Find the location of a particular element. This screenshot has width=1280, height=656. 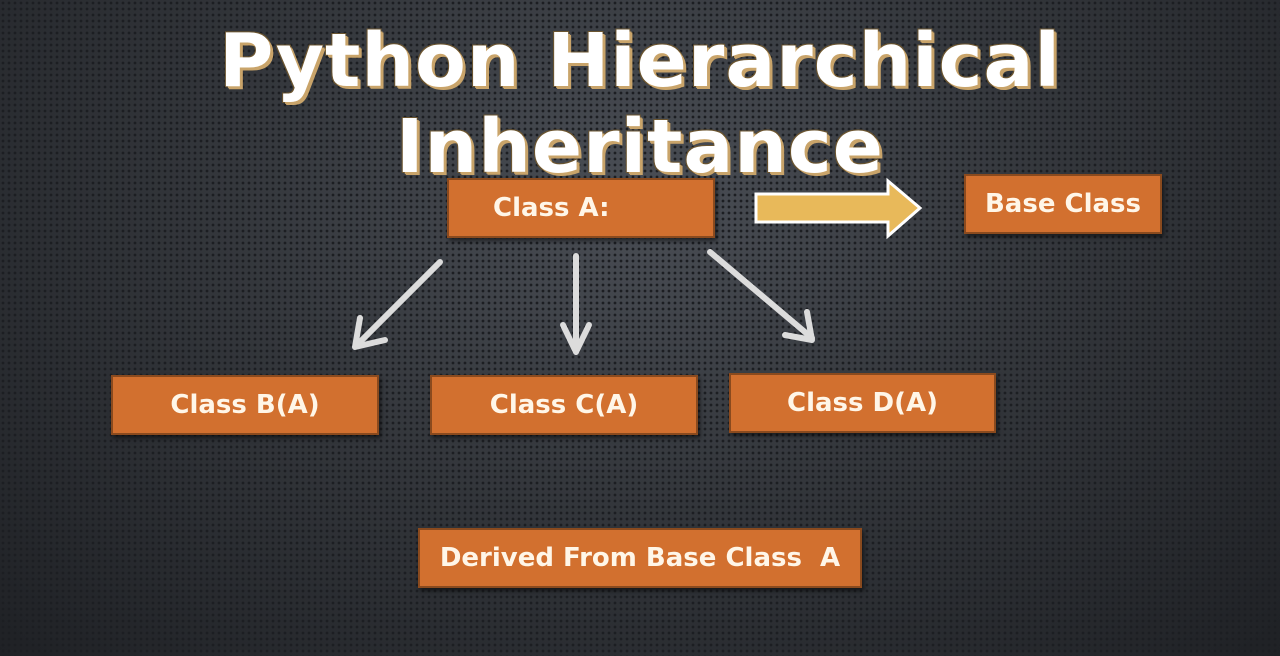

class-c-box: Class C(A) is located at coordinates (564, 405).